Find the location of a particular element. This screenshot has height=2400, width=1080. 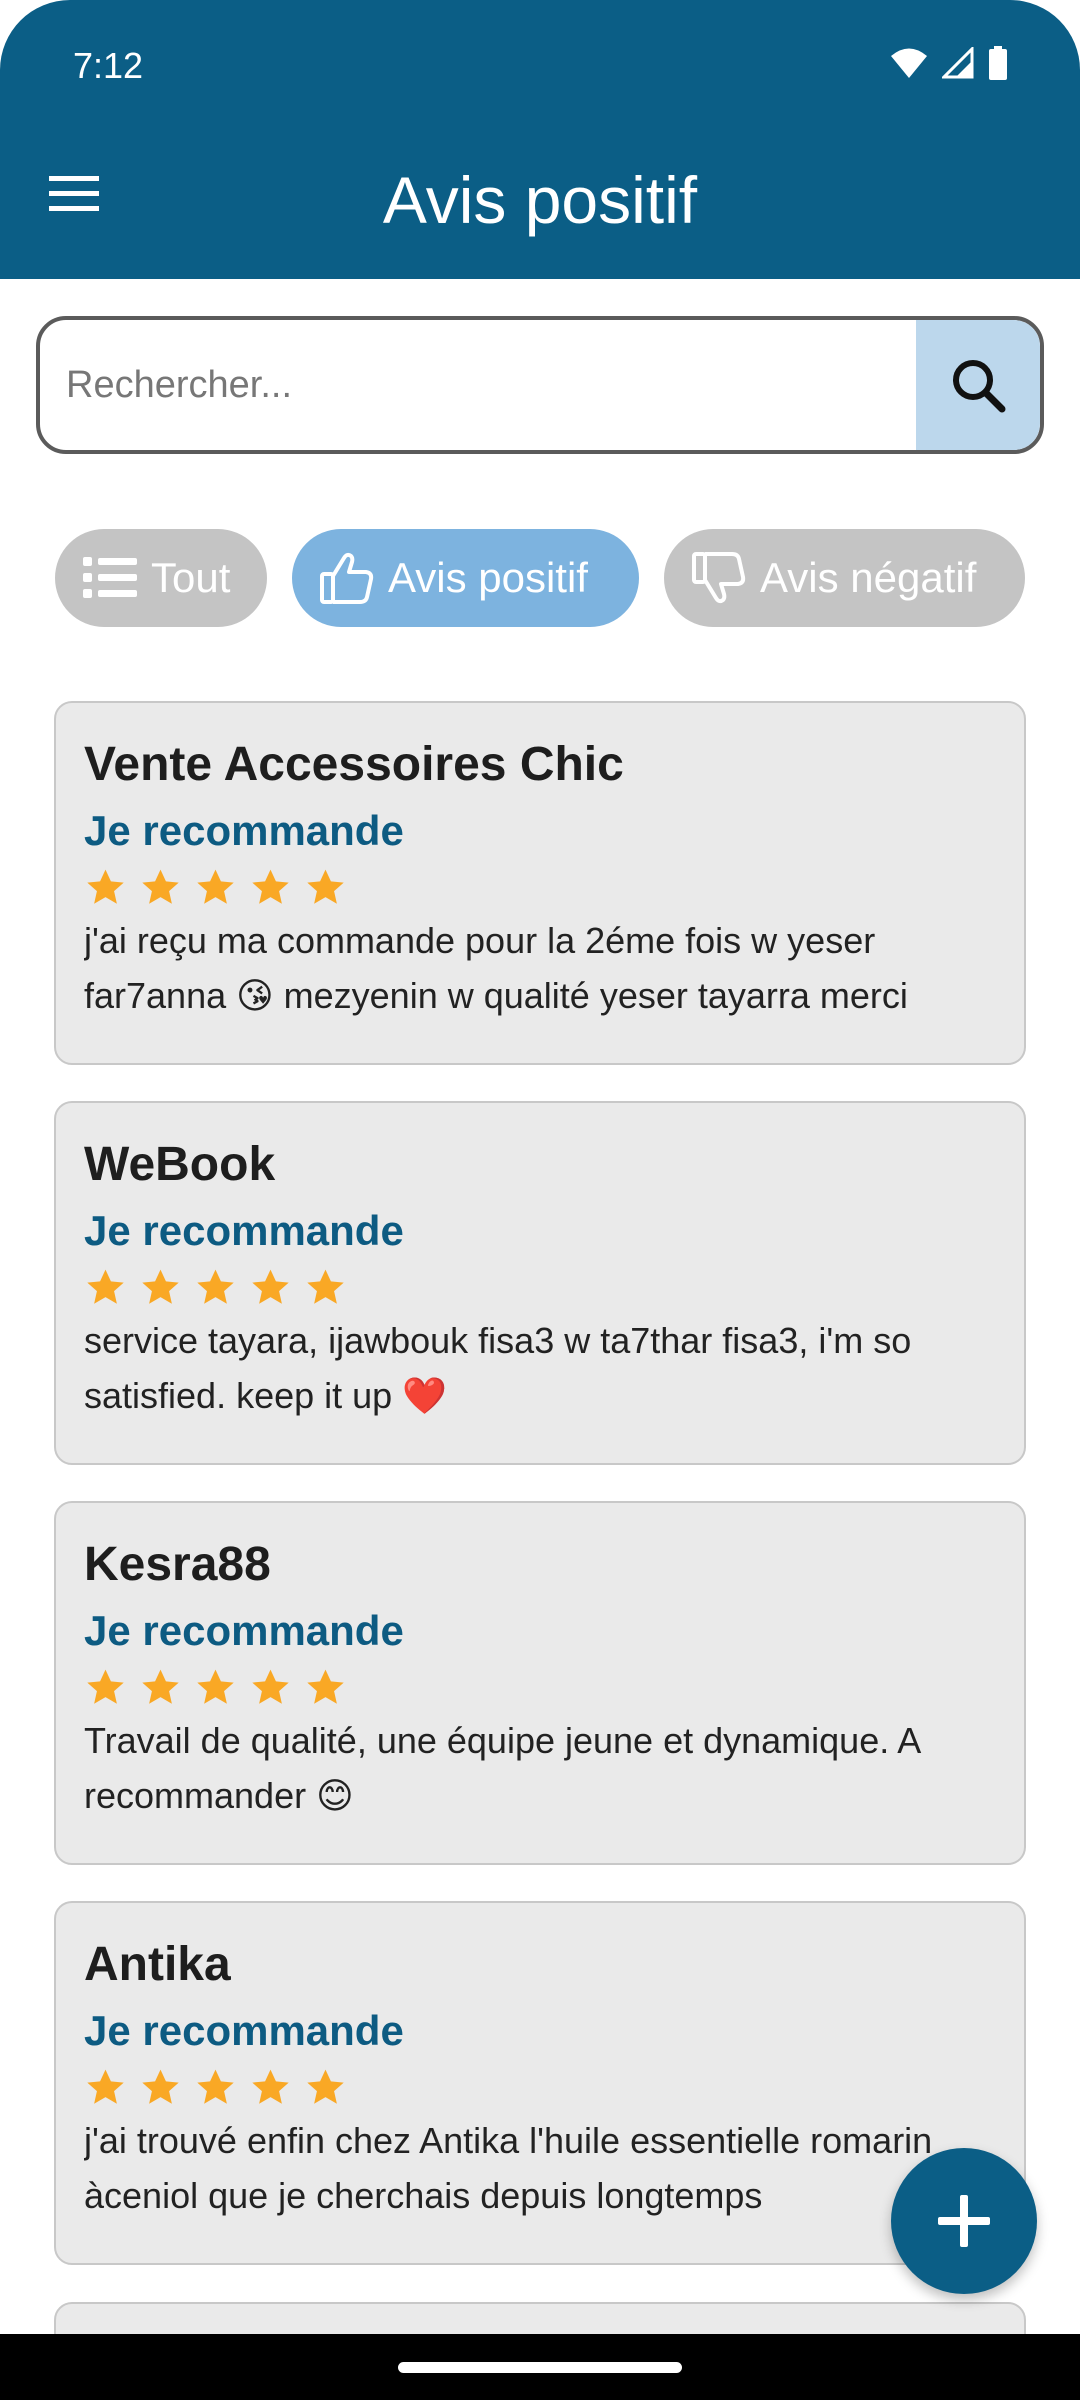

filter-chip-label: Tout is located at coordinates (191, 577).